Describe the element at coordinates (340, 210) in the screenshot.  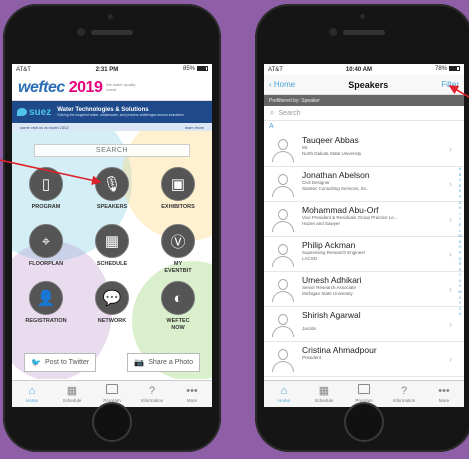
I see `speaker-name: Mohammad Abu-Orf` at that location.